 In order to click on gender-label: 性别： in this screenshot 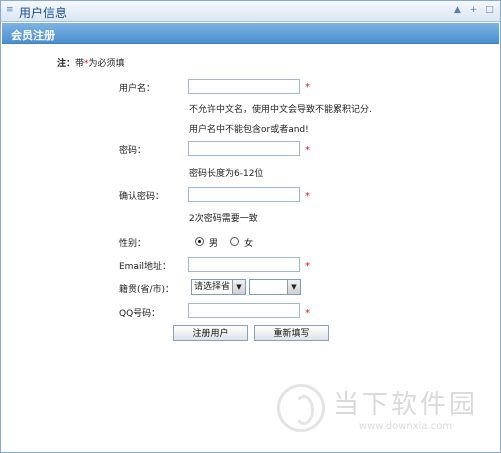, I will do `click(133, 244)`.